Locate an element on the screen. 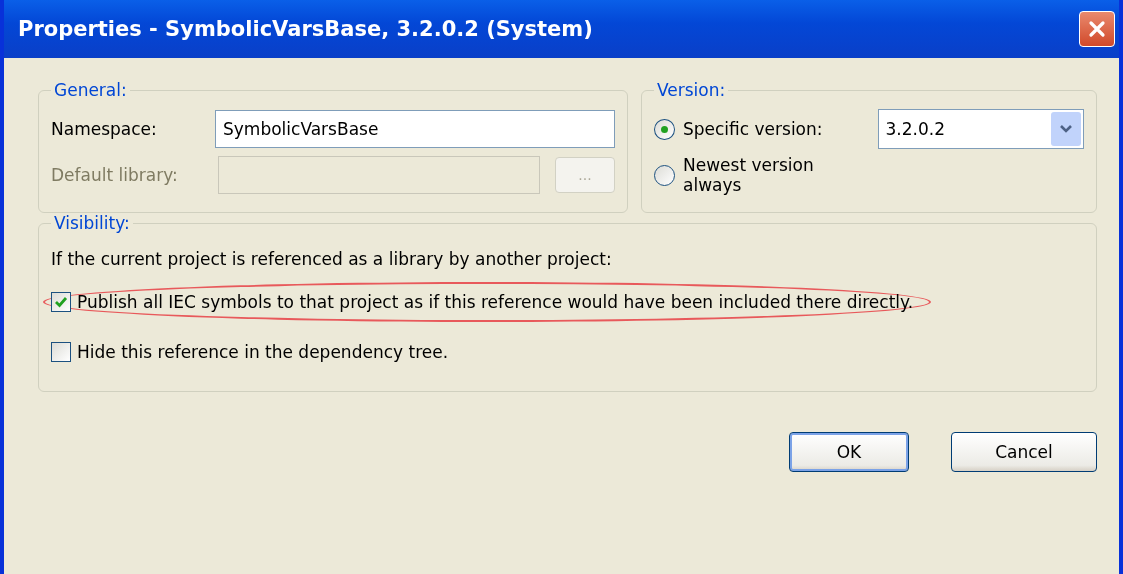  close-button is located at coordinates (1097, 29).